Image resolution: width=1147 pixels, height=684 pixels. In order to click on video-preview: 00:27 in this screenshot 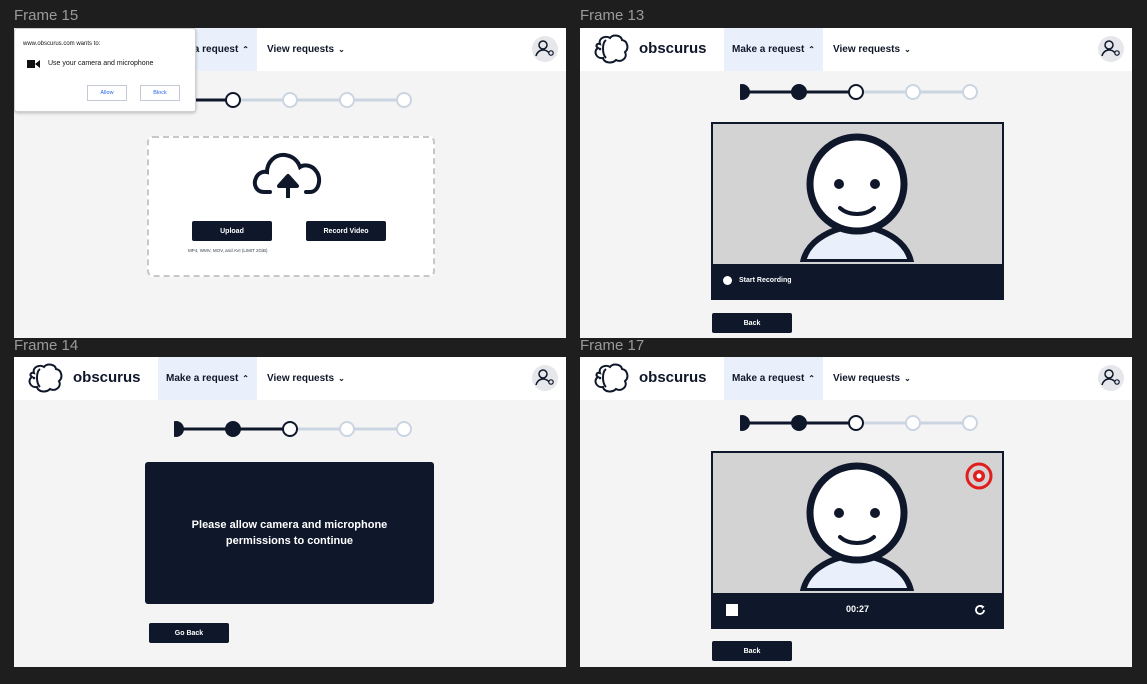, I will do `click(857, 540)`.